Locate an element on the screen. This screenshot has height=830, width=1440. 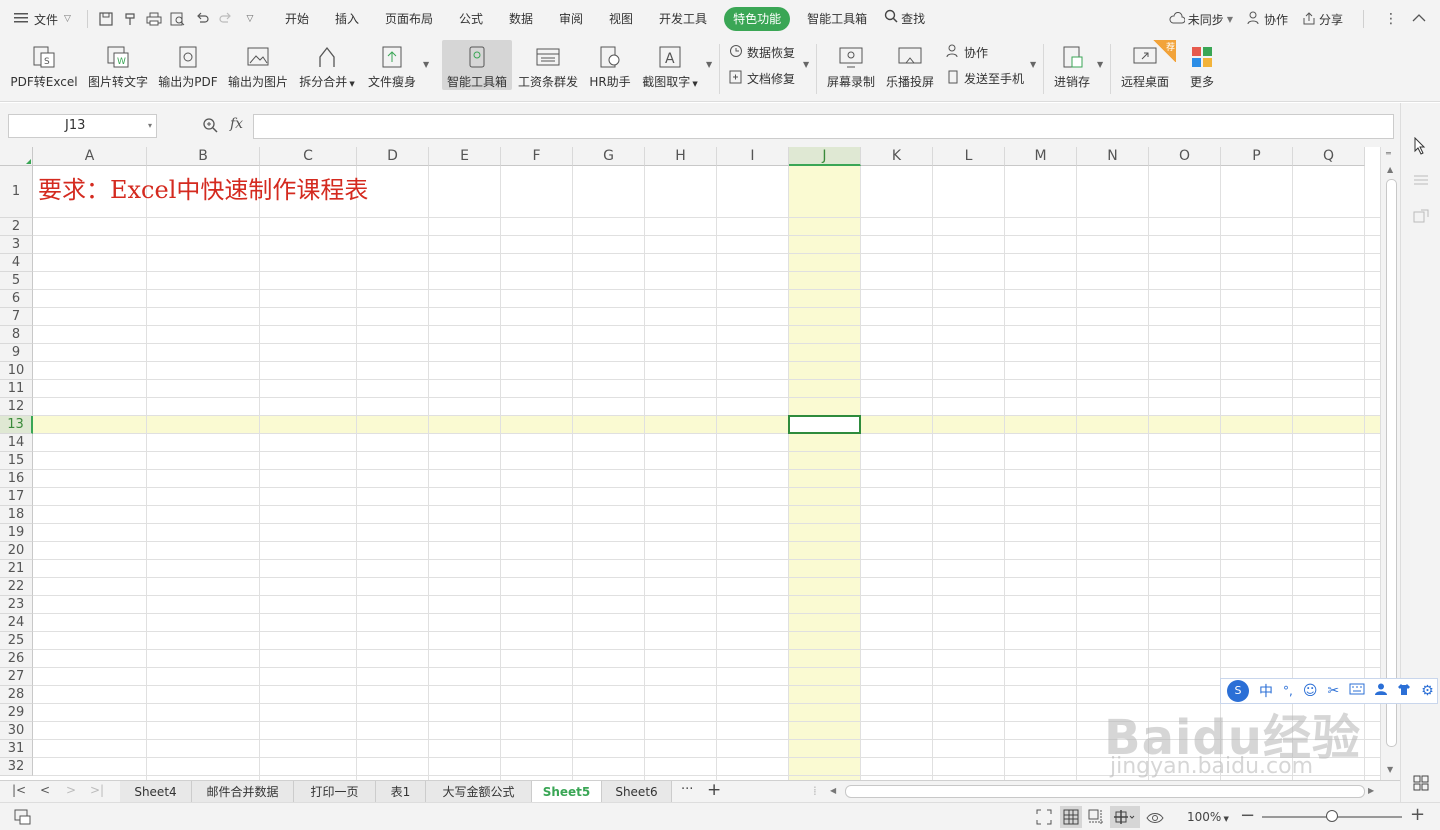
tab-insert: 插入 is located at coordinates (347, 19).